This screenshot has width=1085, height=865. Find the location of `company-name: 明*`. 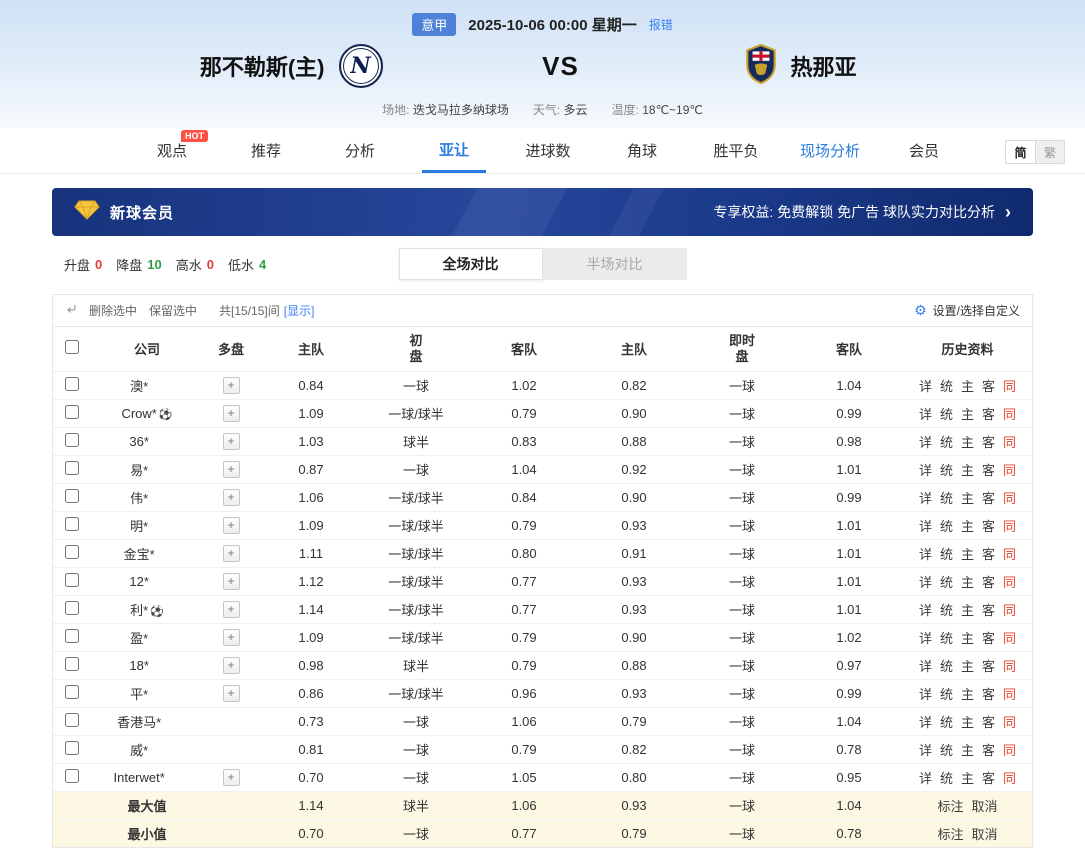

company-name: 明* is located at coordinates (139, 526).